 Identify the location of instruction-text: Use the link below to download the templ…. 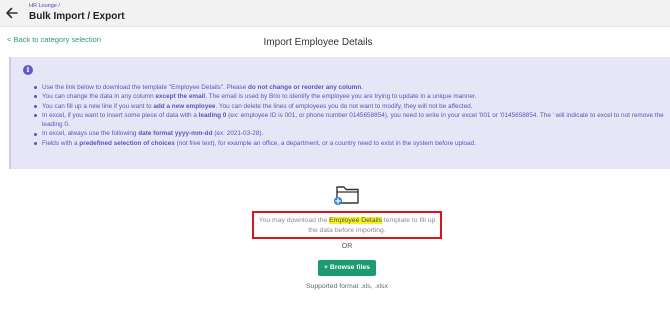
(145, 87).